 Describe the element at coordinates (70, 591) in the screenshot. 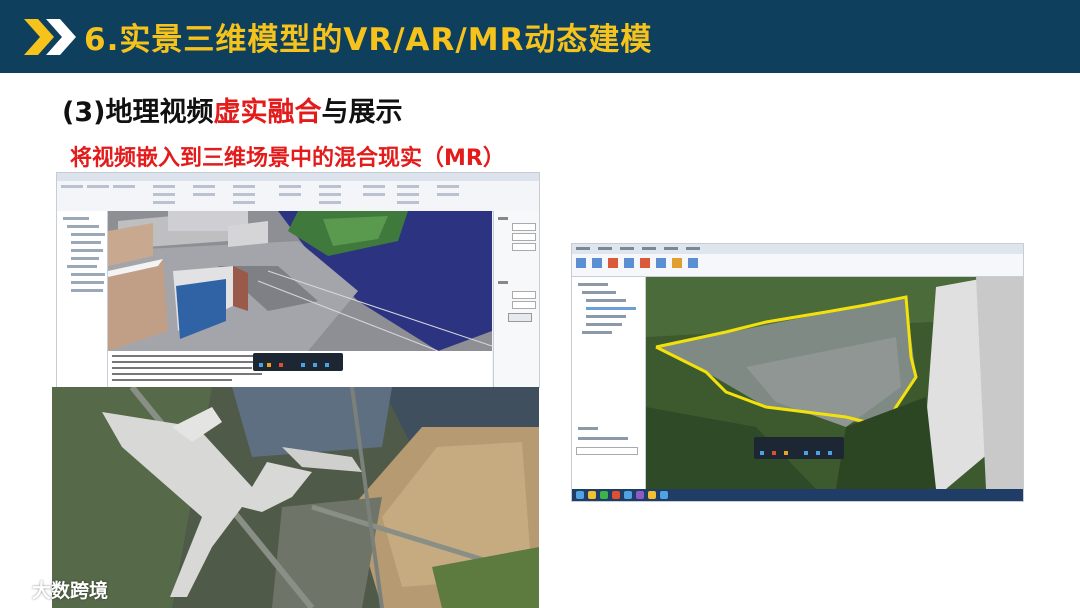

I see `watermark-text: 大数跨境` at that location.